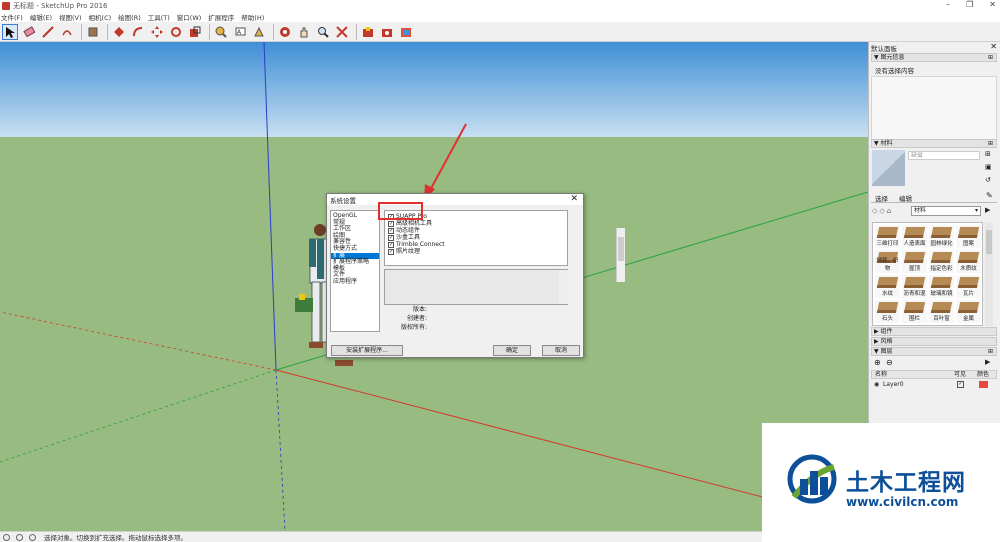 This screenshot has height=542, width=1000. Describe the element at coordinates (960, 374) in the screenshot. I see `col-visible: 可见` at that location.